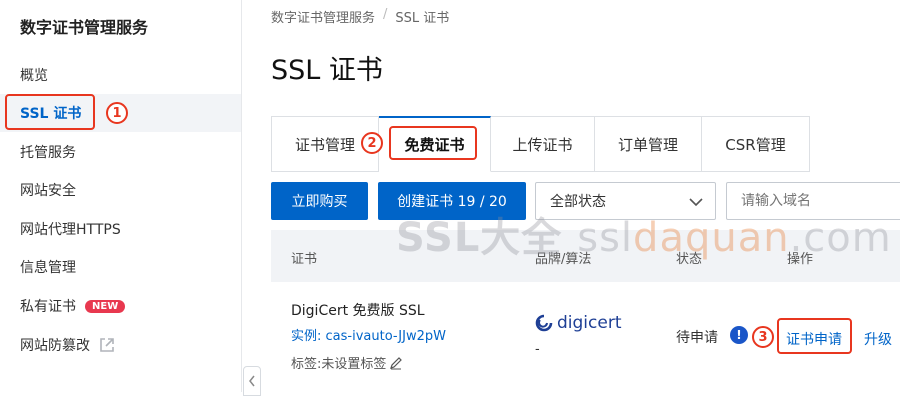  I want to click on sidebar-item-info-management: 信息管理, so click(120, 267).